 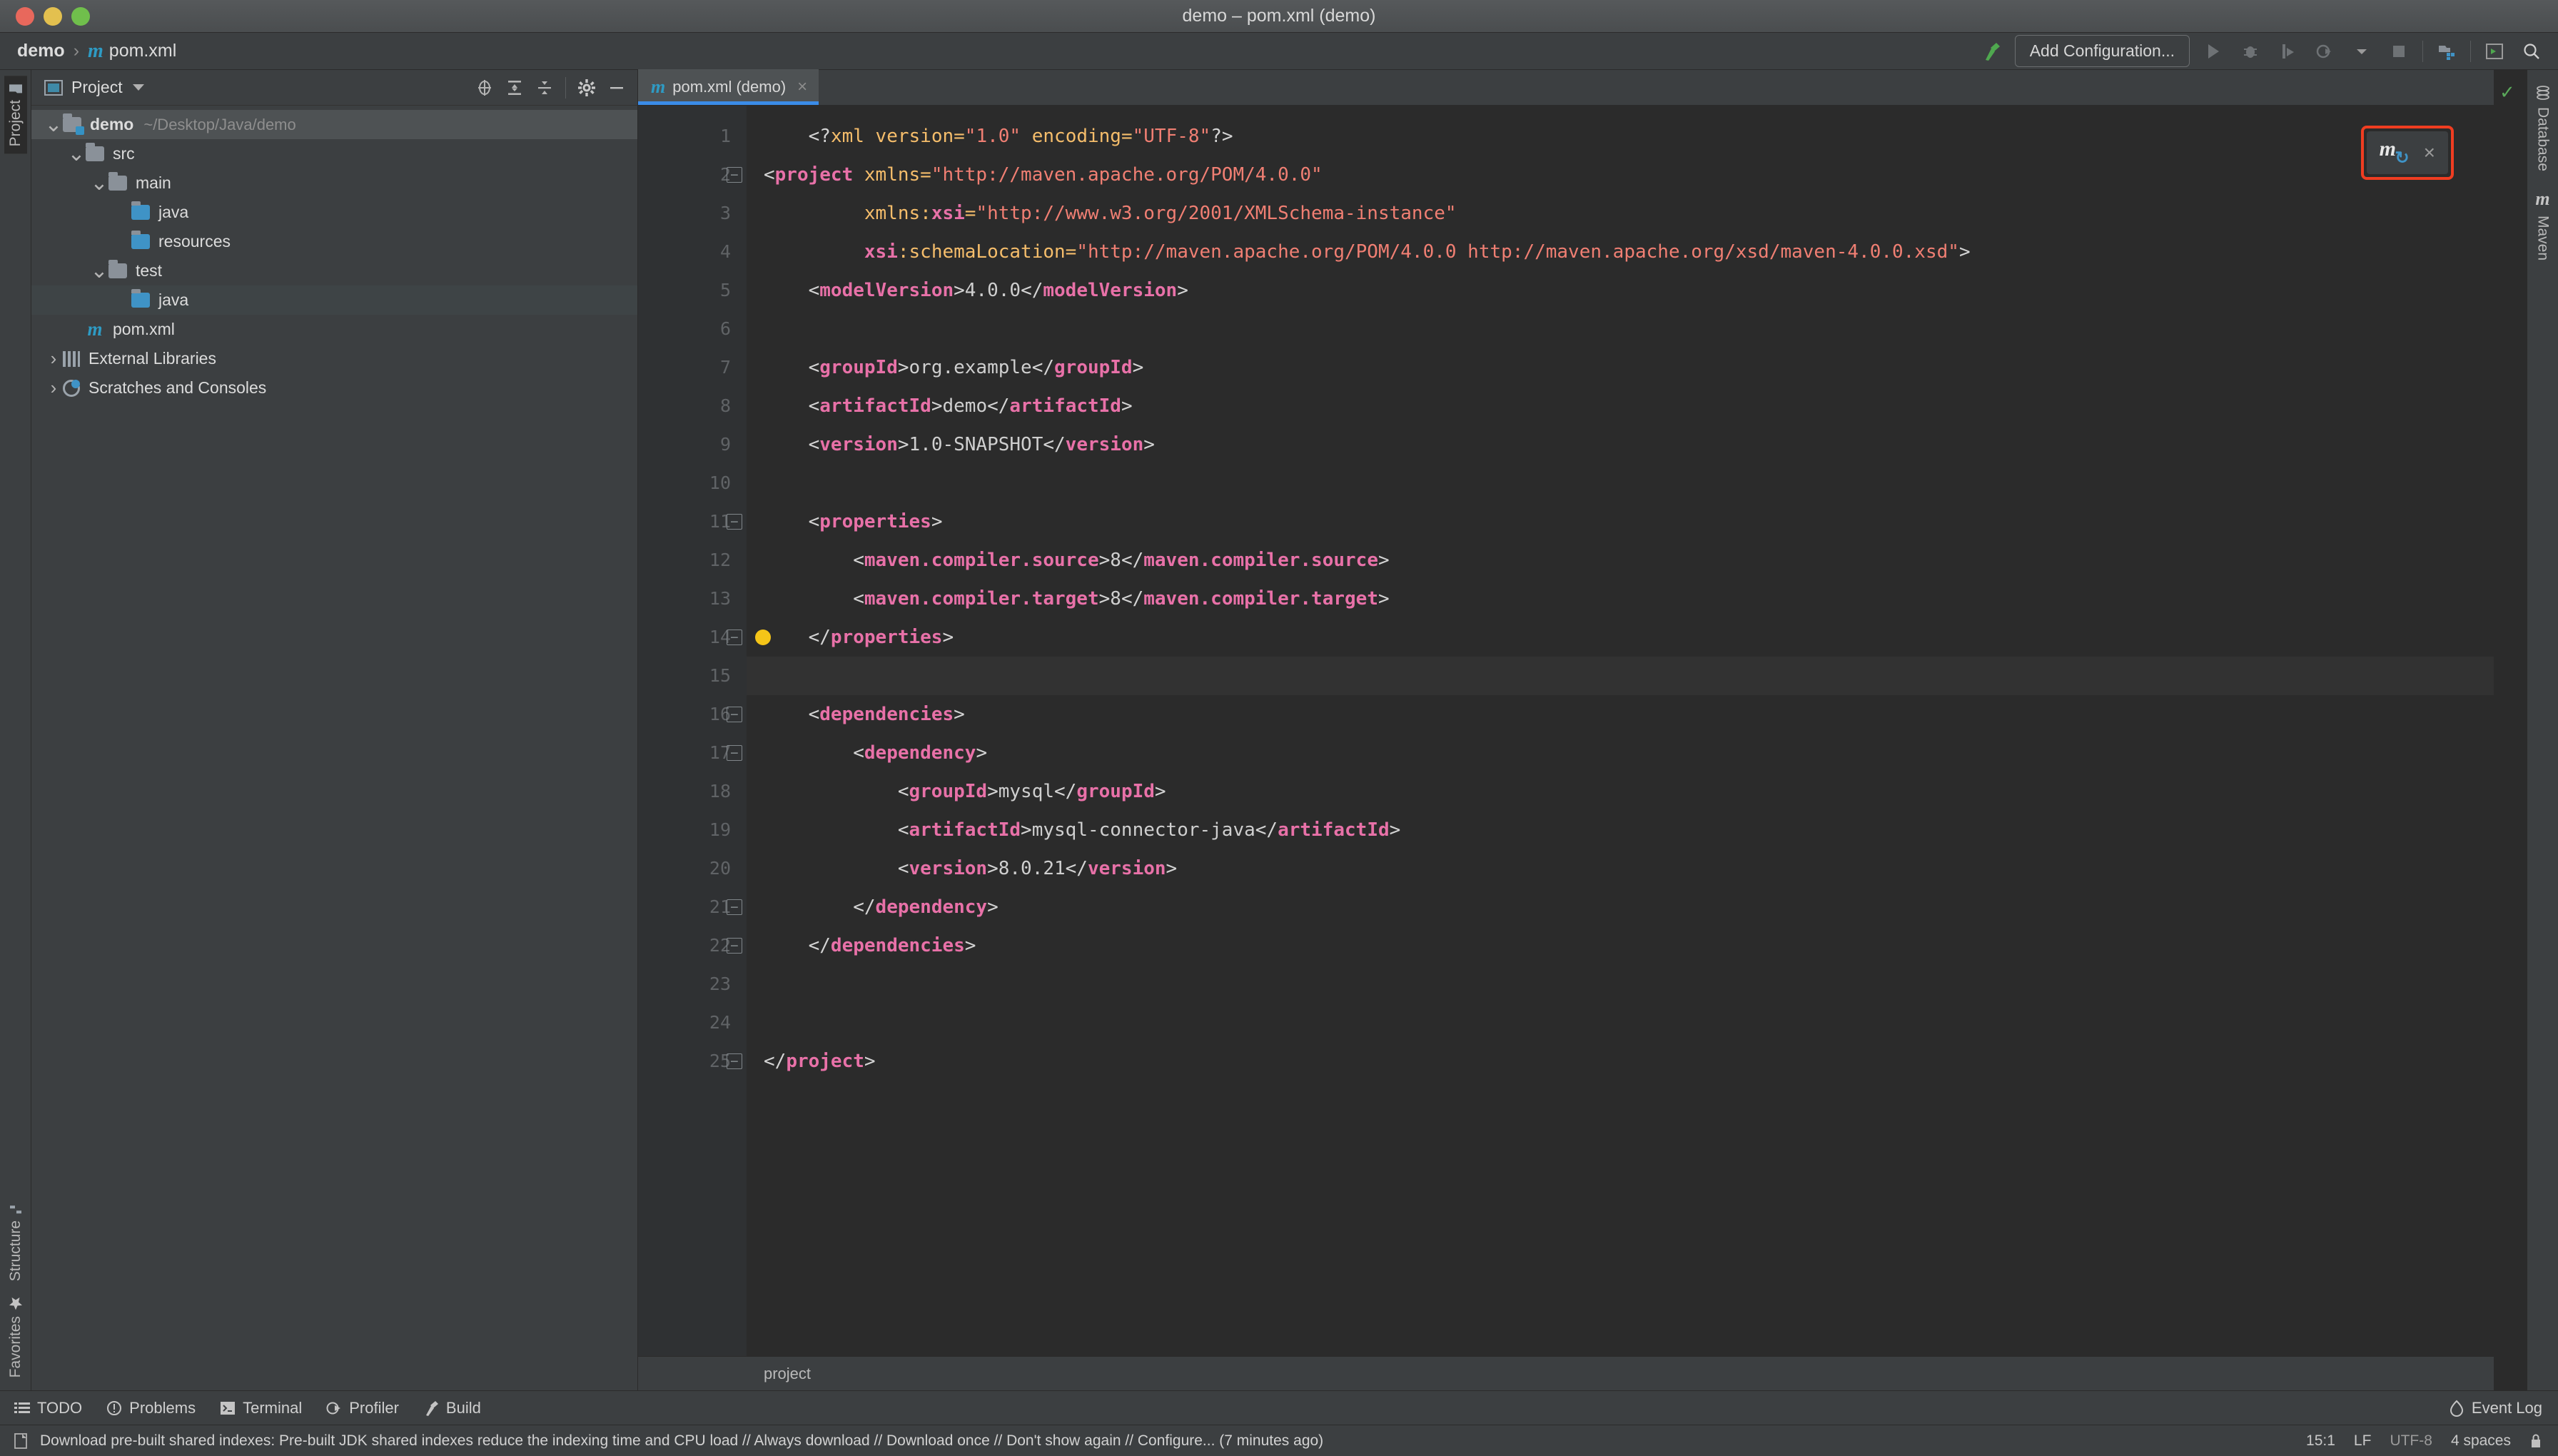 What do you see at coordinates (334, 124) in the screenshot?
I see `tree-node-demo: ⌄ demo ~/Desktop/Java/demo` at bounding box center [334, 124].